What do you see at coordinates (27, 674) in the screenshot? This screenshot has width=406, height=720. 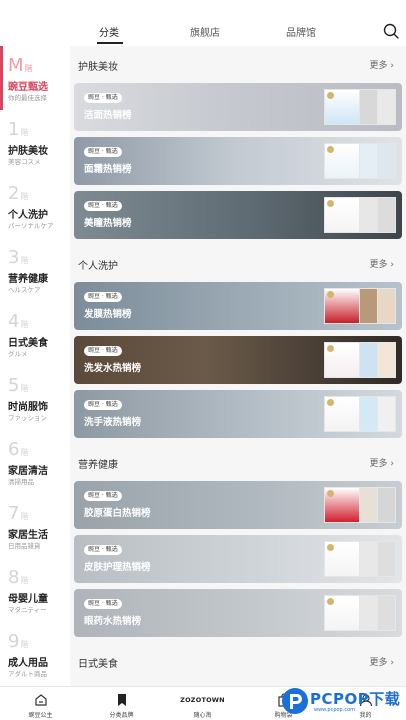 I see `floor-subtitle: アダルト商品` at bounding box center [27, 674].